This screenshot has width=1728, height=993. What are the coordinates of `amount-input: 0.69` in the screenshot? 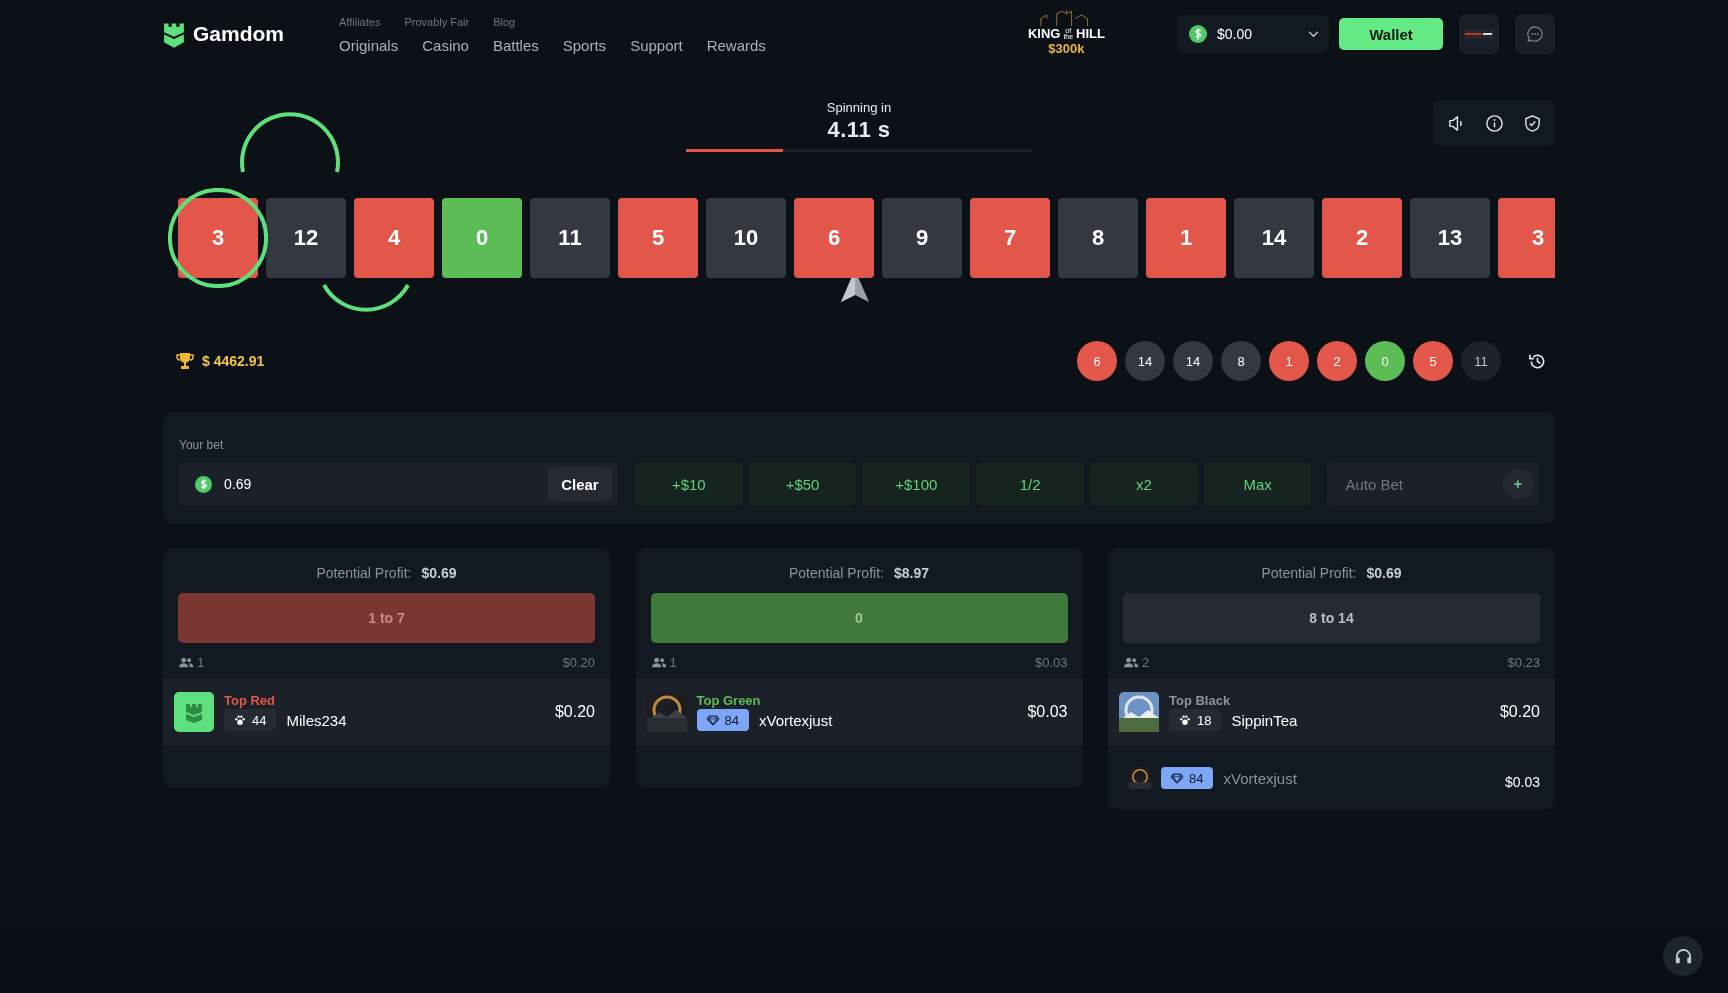 It's located at (385, 484).